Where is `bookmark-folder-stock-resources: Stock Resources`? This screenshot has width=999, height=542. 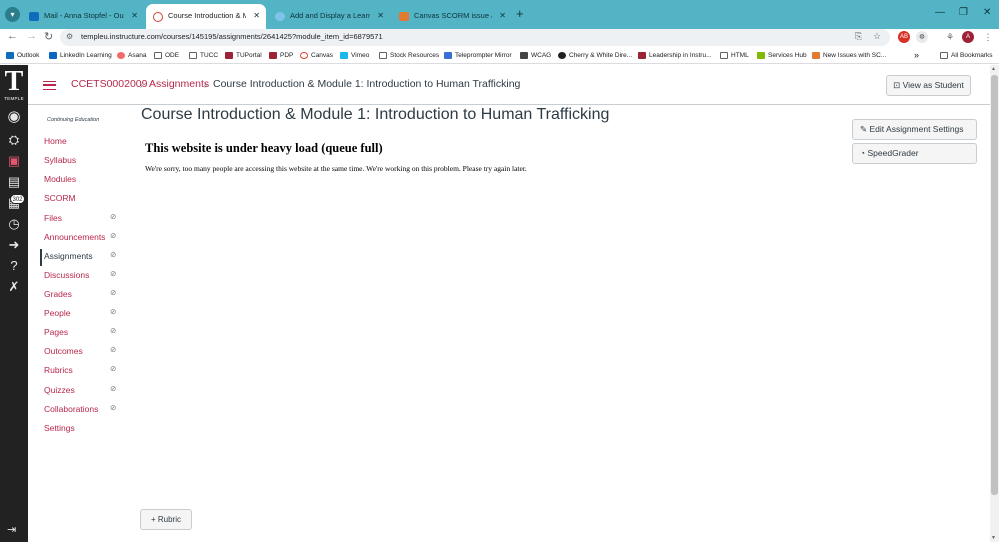
bookmark-folder-stock-resources: Stock Resources is located at coordinates (409, 55).